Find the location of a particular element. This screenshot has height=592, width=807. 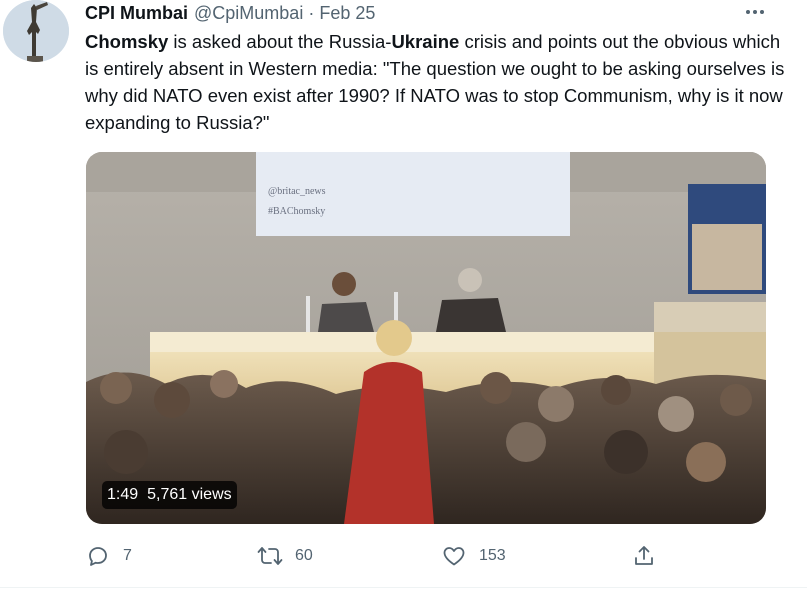

share-icon is located at coordinates (644, 556).